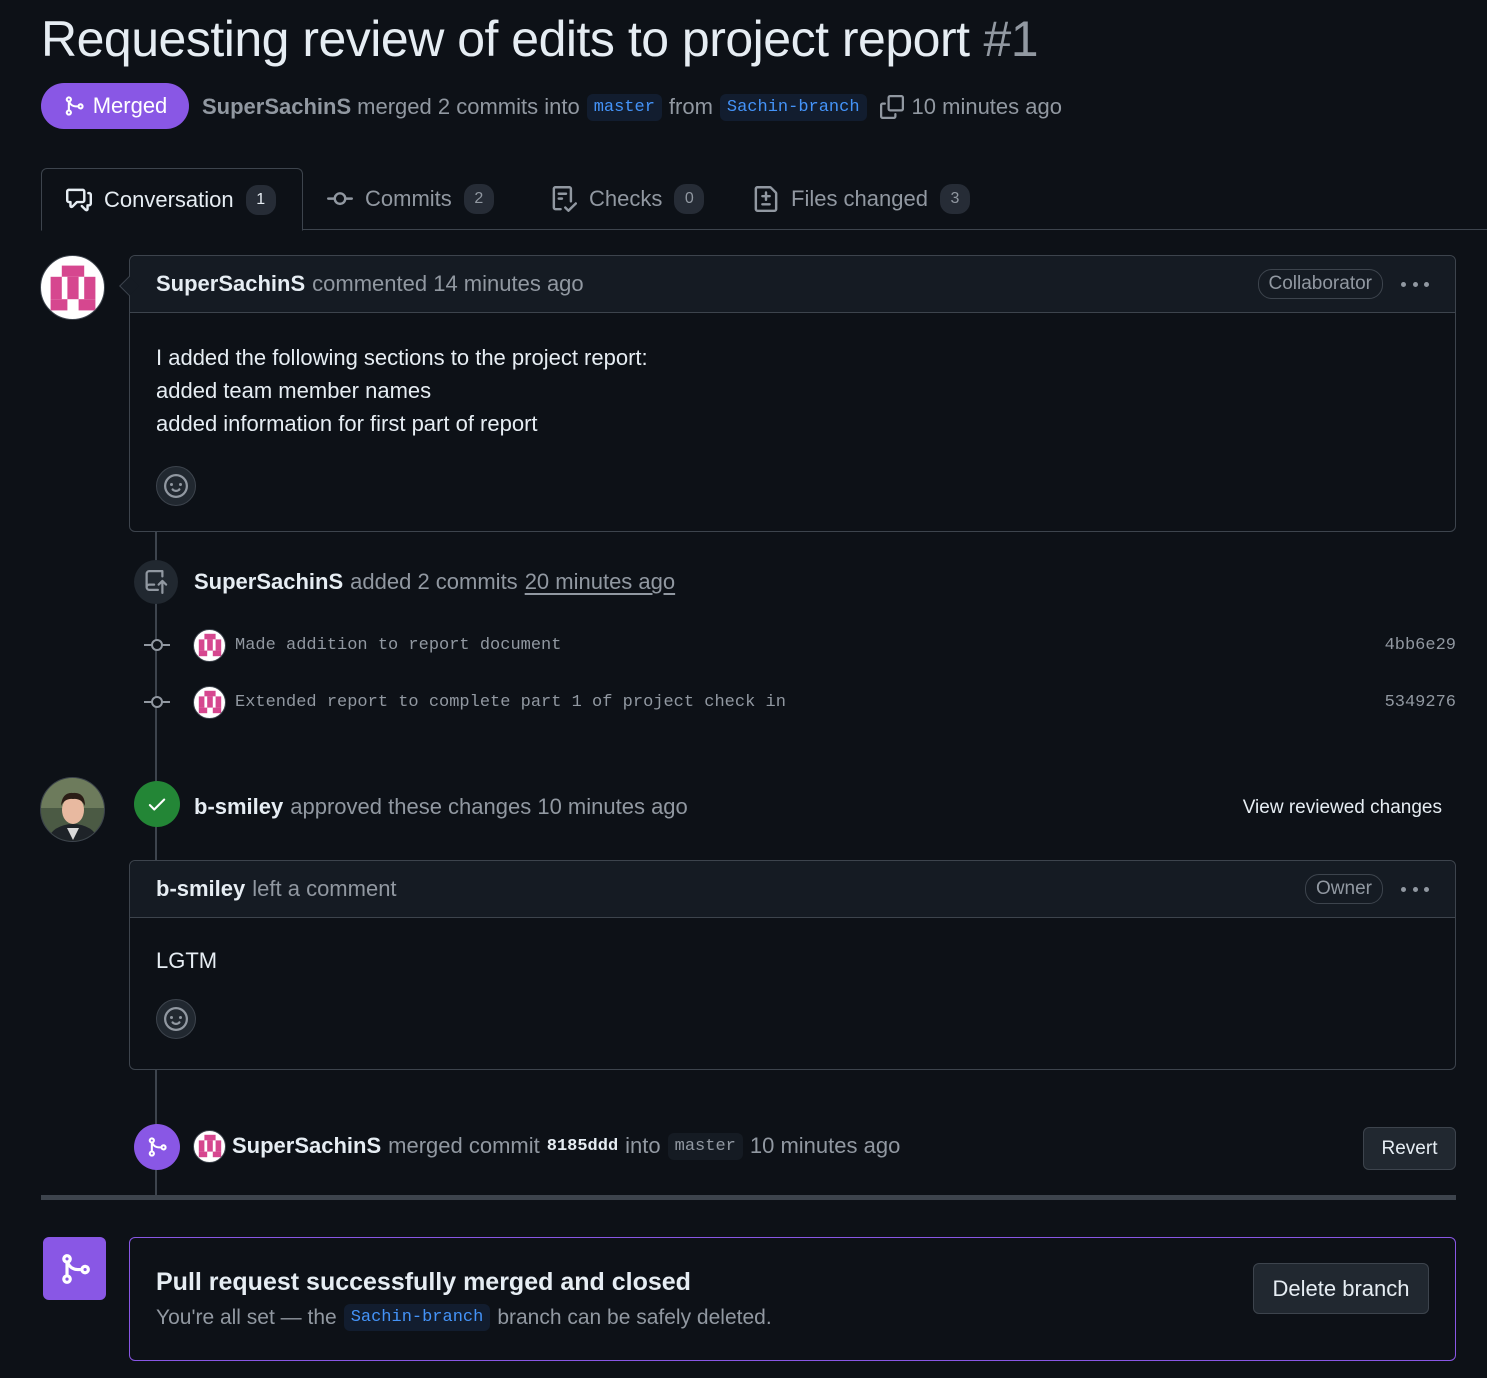 Image resolution: width=1487 pixels, height=1378 pixels. I want to click on merge-commit-sha: 8185ddd, so click(582, 1146).